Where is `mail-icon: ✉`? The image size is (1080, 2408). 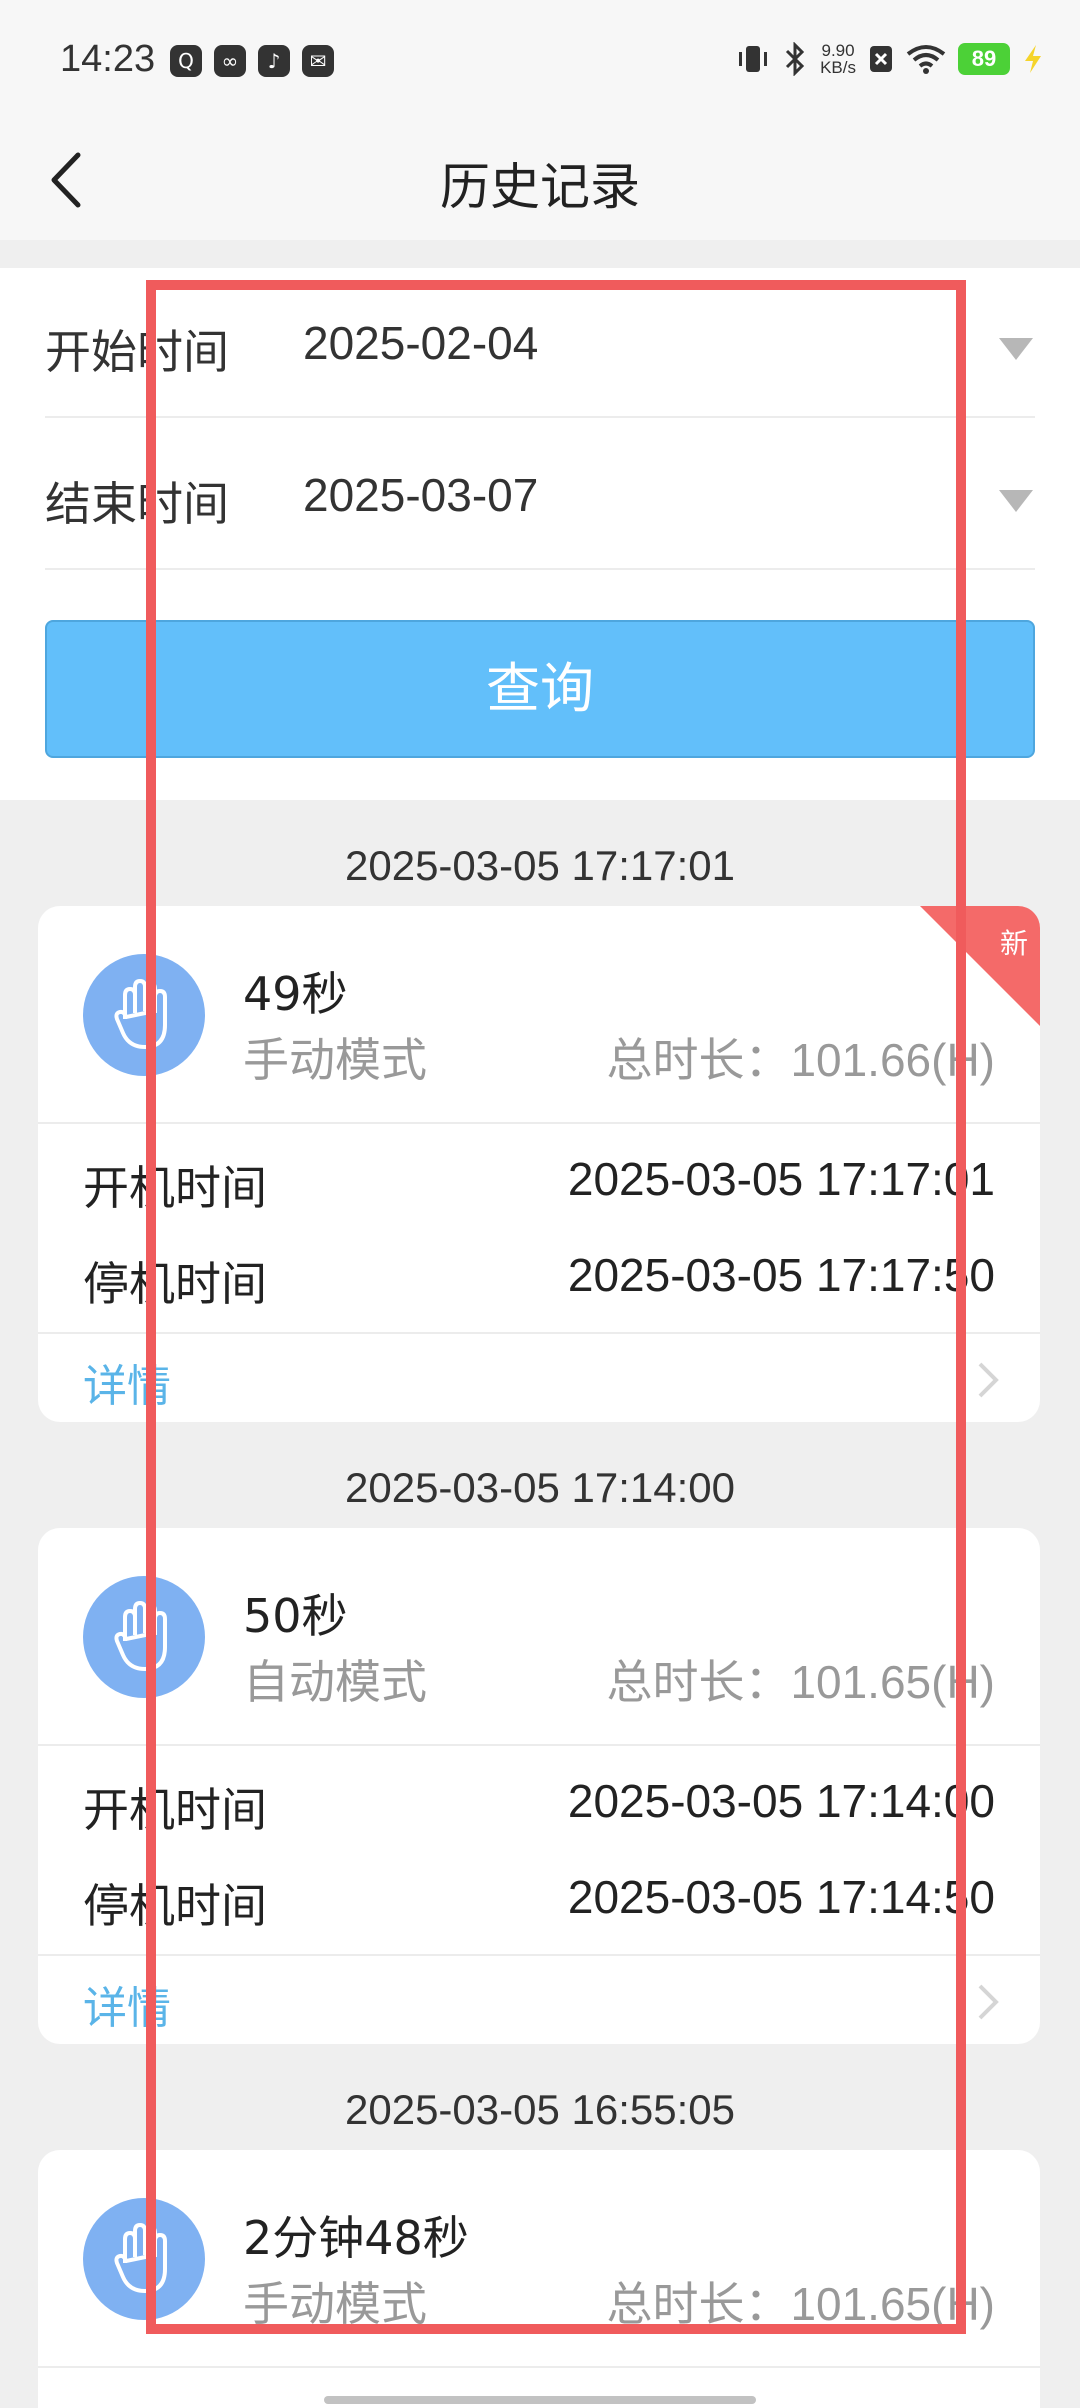 mail-icon: ✉ is located at coordinates (318, 61).